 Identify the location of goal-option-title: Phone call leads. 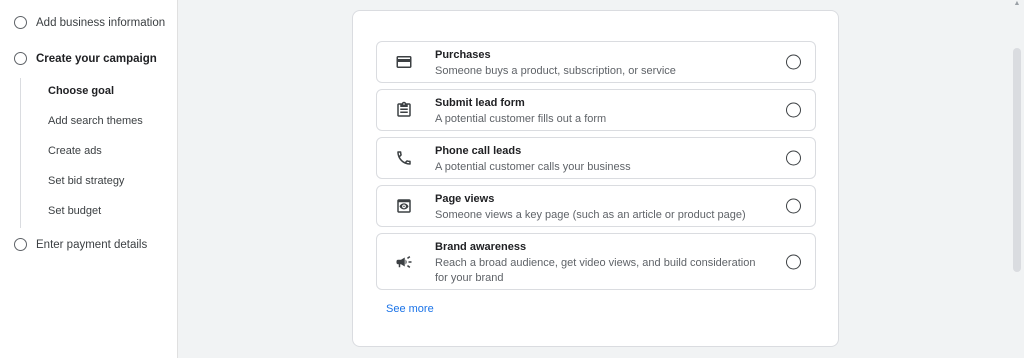
(478, 151).